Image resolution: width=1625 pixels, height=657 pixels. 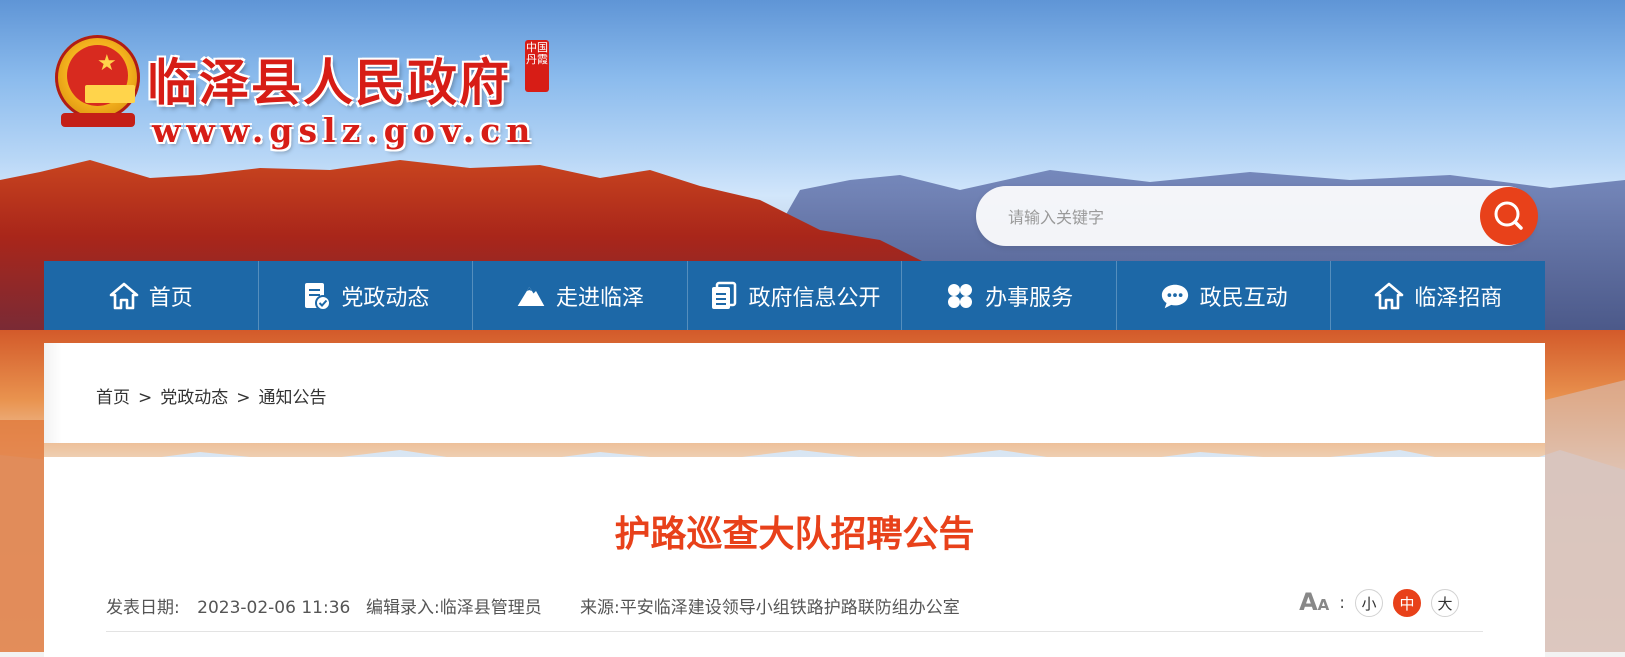 I want to click on site-title: 临泽县人民政府, so click(x=329, y=82).